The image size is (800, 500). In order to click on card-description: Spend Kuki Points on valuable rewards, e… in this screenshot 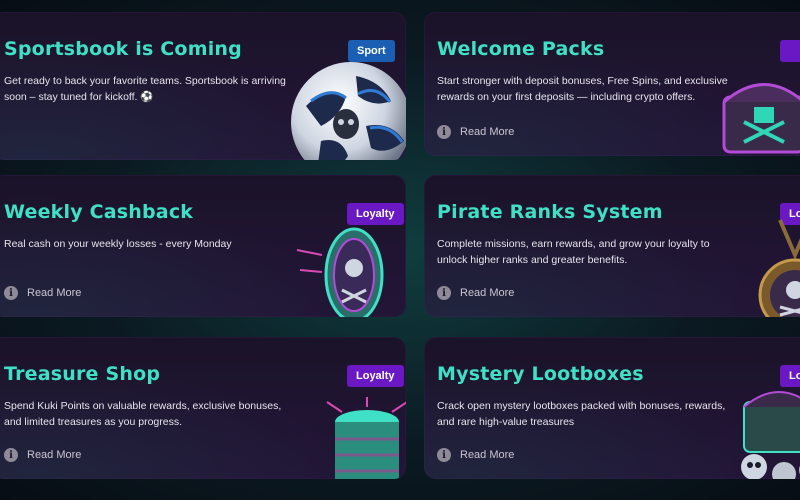, I will do `click(143, 414)`.